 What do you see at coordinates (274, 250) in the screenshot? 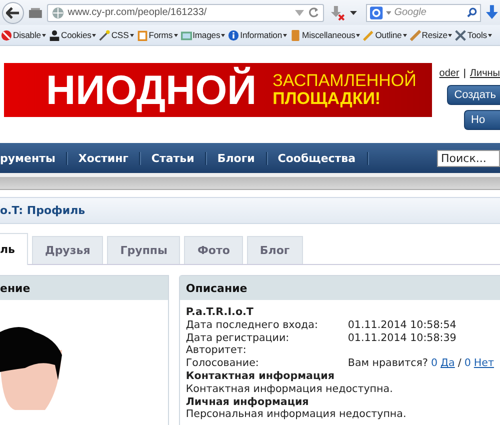
I see `profile-tab: Блог` at bounding box center [274, 250].